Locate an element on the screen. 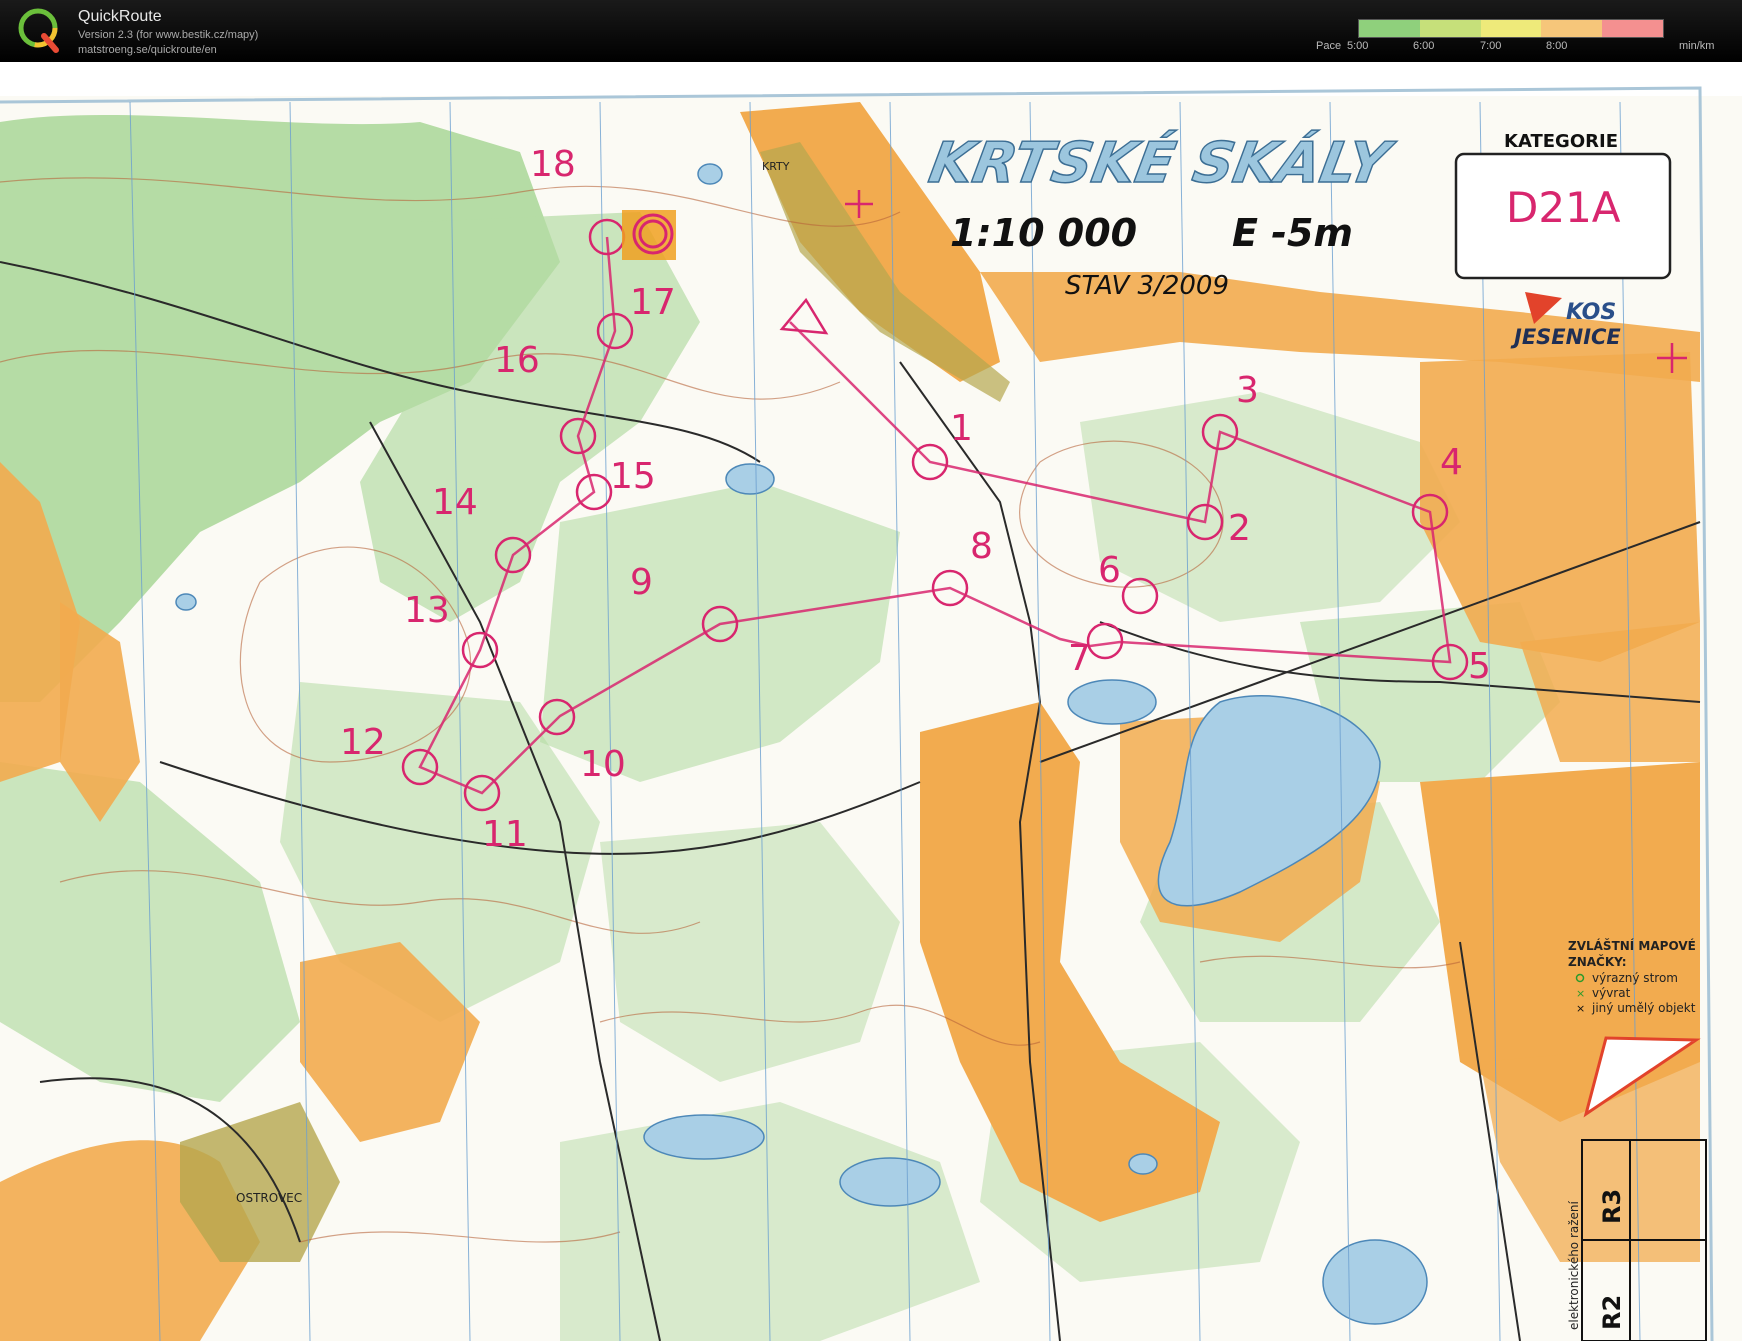 The image size is (1742, 1341). control-number: 13 is located at coordinates (427, 610).